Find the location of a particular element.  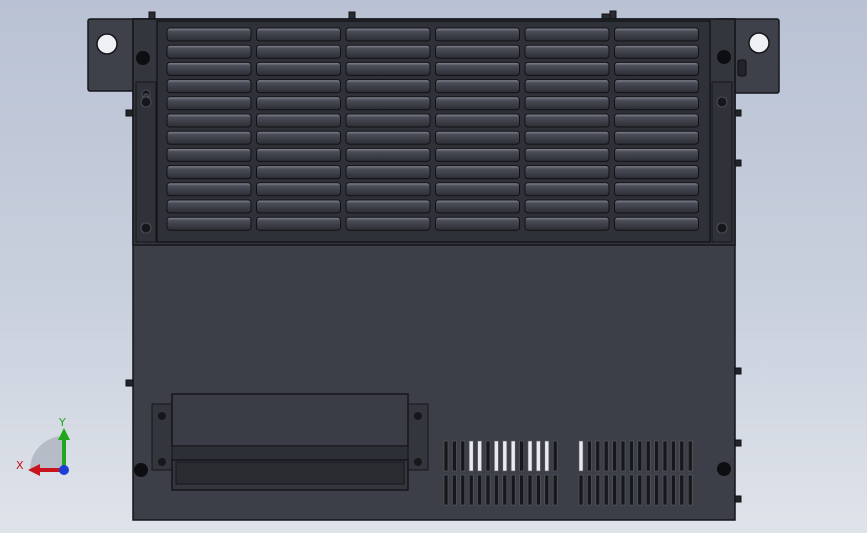

view-triad: X Y is located at coordinates (43, 446).